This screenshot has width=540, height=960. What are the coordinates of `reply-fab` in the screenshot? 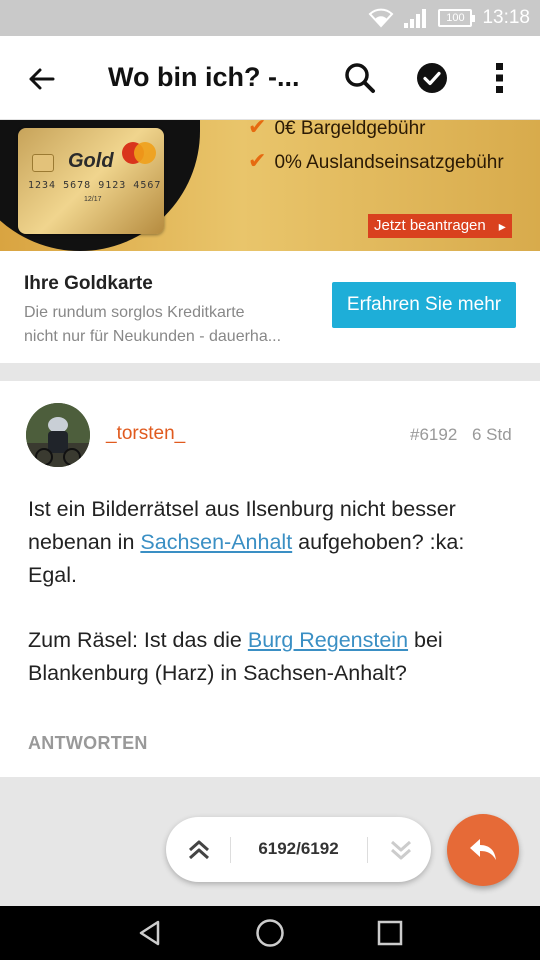 It's located at (483, 850).